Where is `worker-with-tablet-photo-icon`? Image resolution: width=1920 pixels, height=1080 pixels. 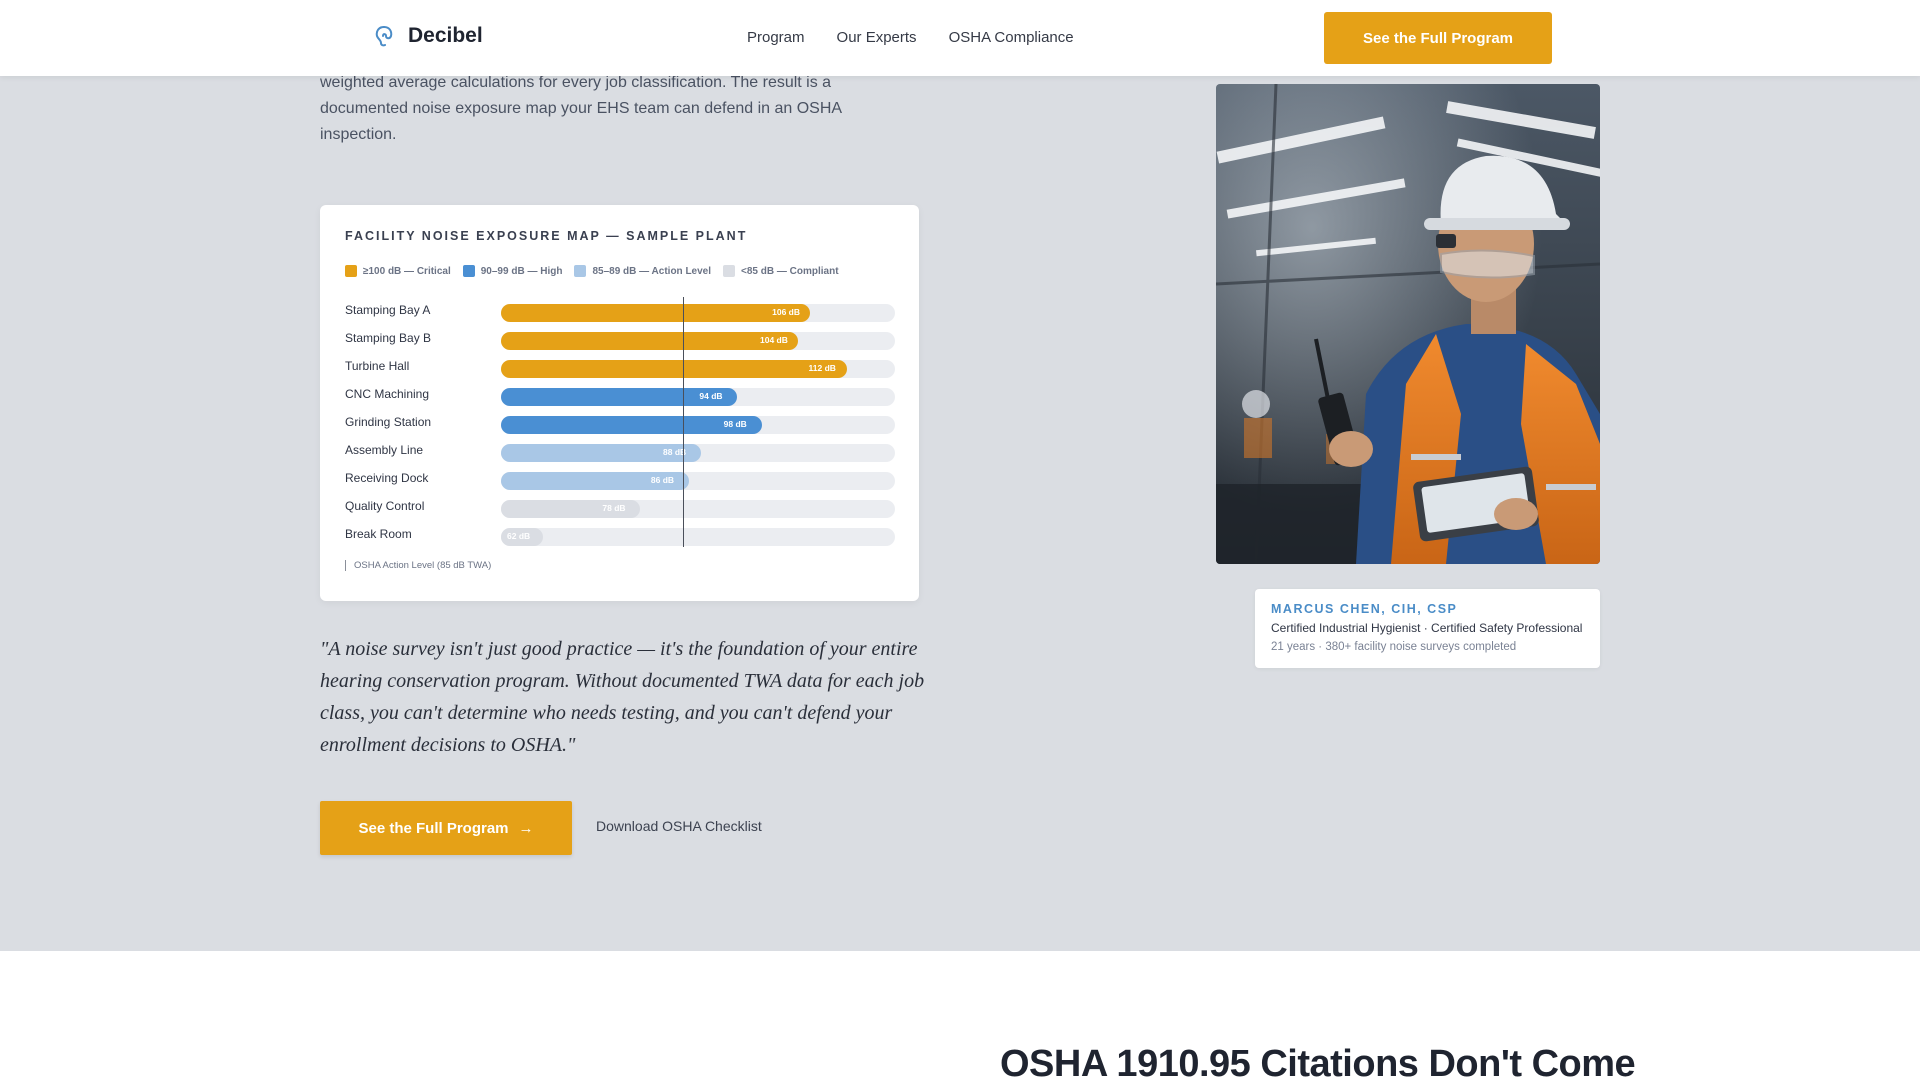 worker-with-tablet-photo-icon is located at coordinates (1408, 324).